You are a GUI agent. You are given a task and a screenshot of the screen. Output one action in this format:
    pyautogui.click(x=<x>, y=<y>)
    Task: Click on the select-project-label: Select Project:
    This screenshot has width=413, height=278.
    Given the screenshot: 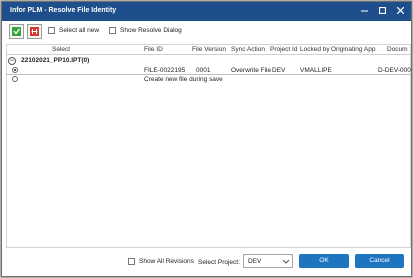 What is the action you would take?
    pyautogui.click(x=219, y=262)
    